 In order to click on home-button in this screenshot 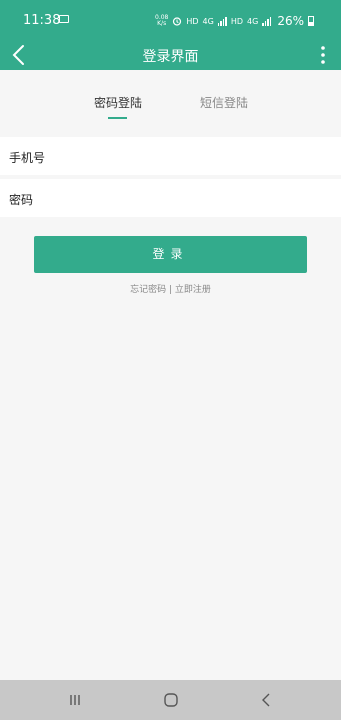, I will do `click(171, 700)`.